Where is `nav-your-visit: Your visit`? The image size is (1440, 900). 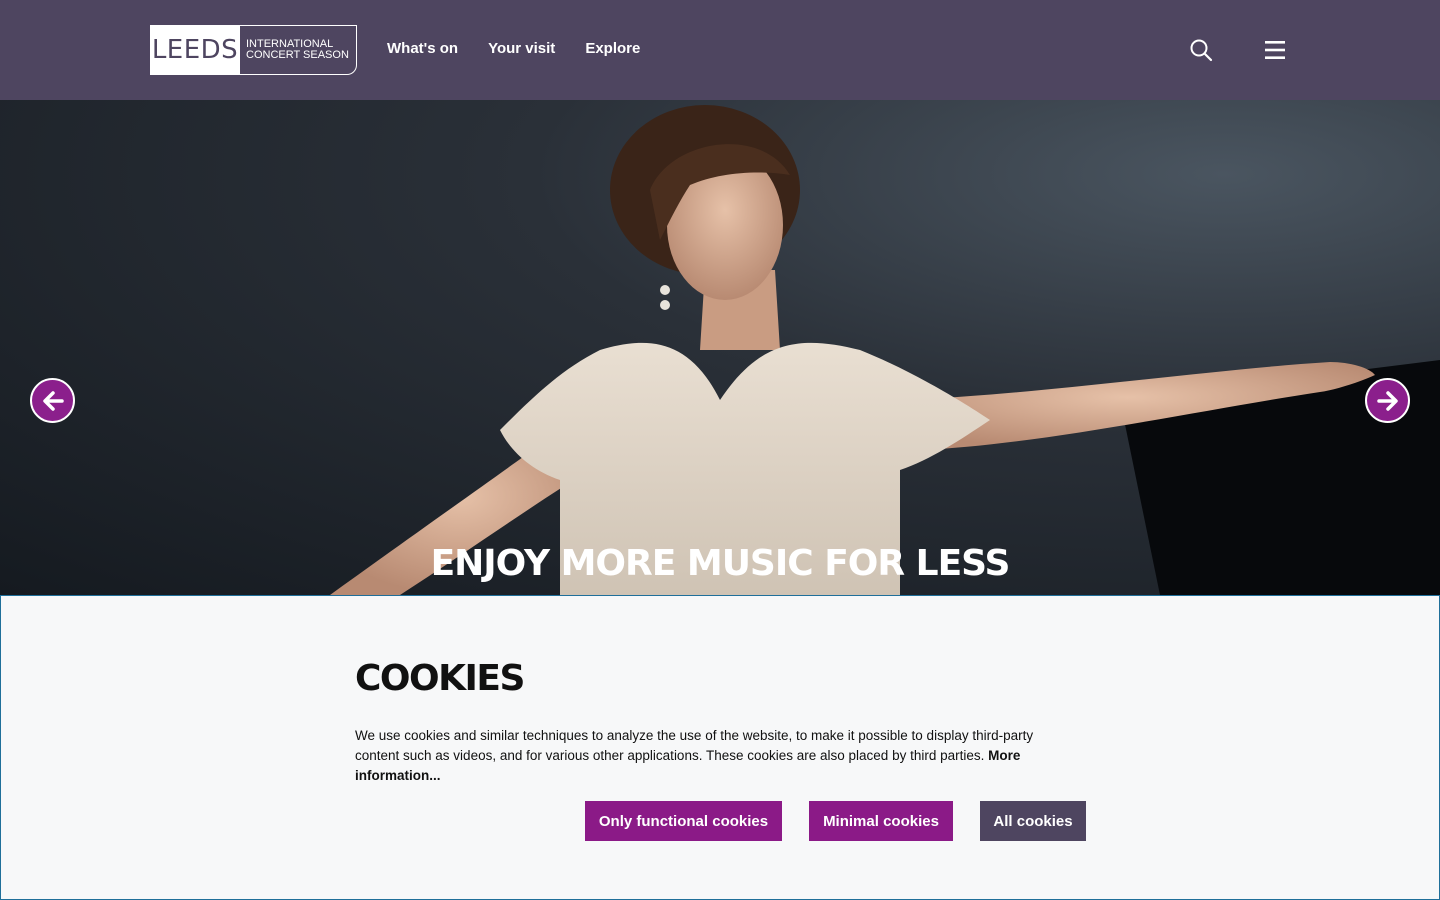
nav-your-visit: Your visit is located at coordinates (521, 48).